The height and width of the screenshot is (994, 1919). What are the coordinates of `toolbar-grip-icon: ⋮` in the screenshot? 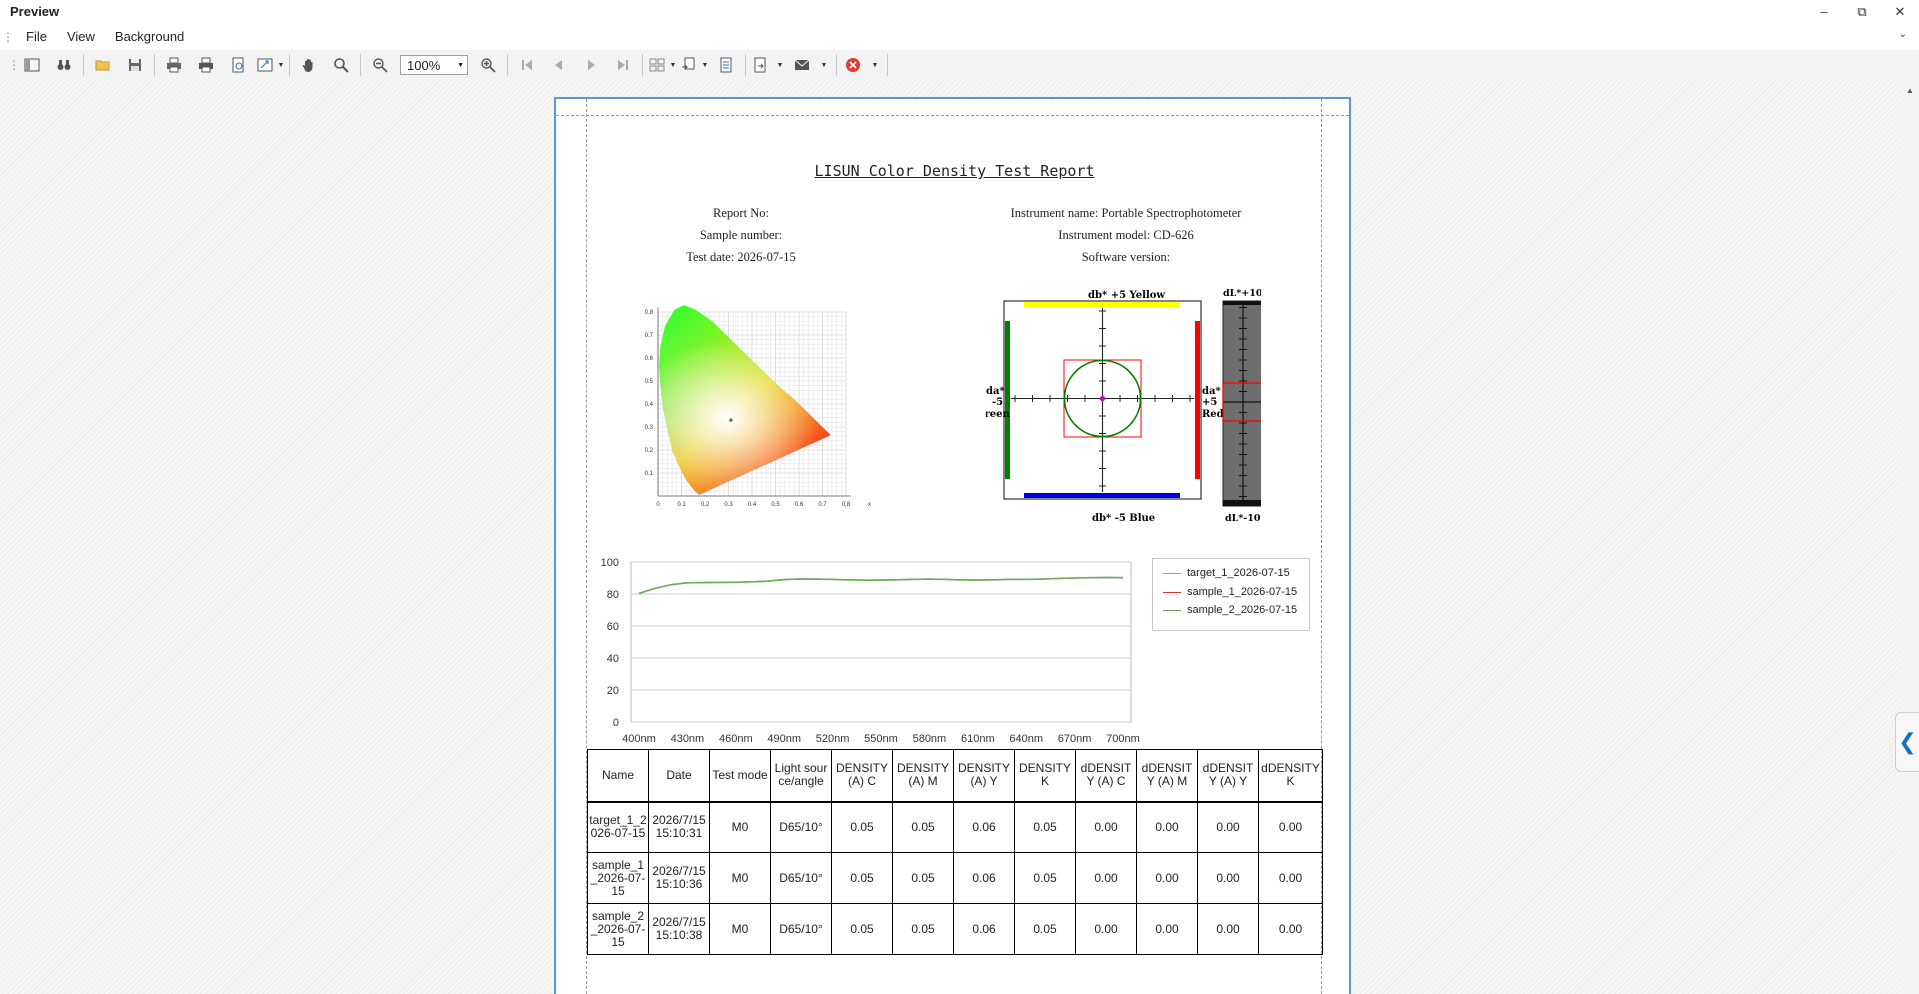 It's located at (14, 65).